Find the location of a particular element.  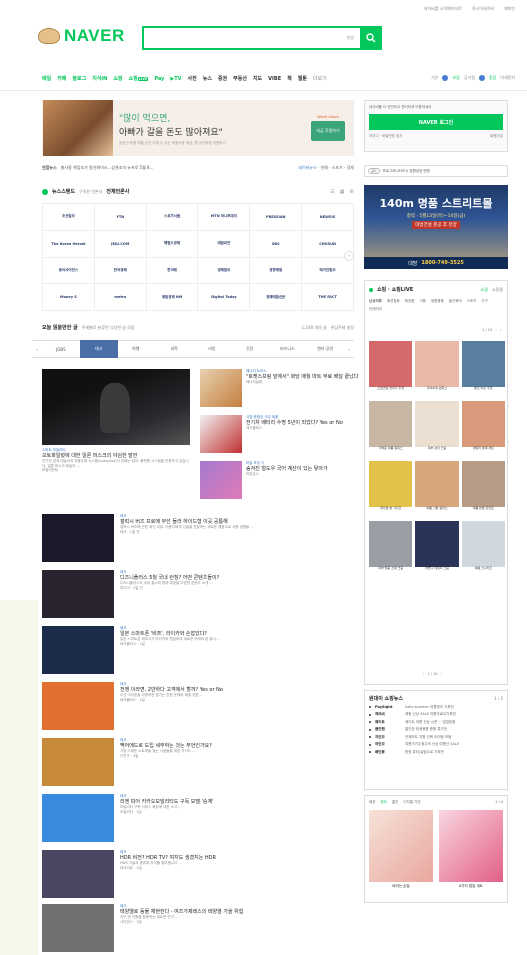

nav-cafe: 카페 is located at coordinates (61, 78).